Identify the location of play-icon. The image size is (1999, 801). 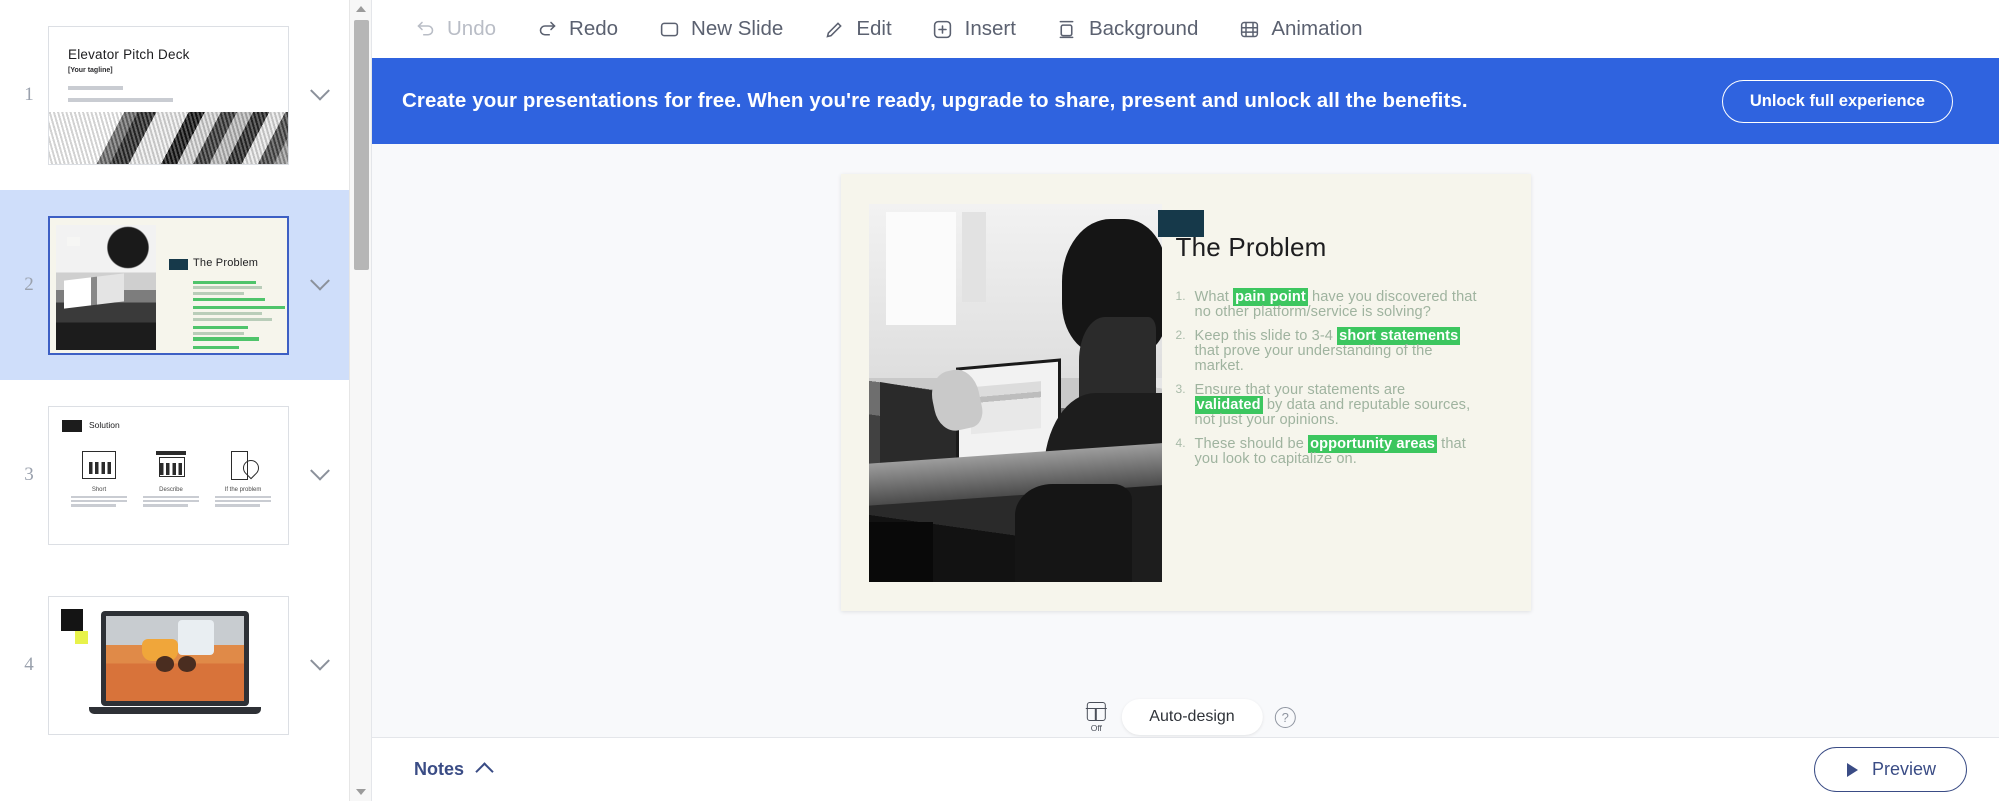
(1852, 769).